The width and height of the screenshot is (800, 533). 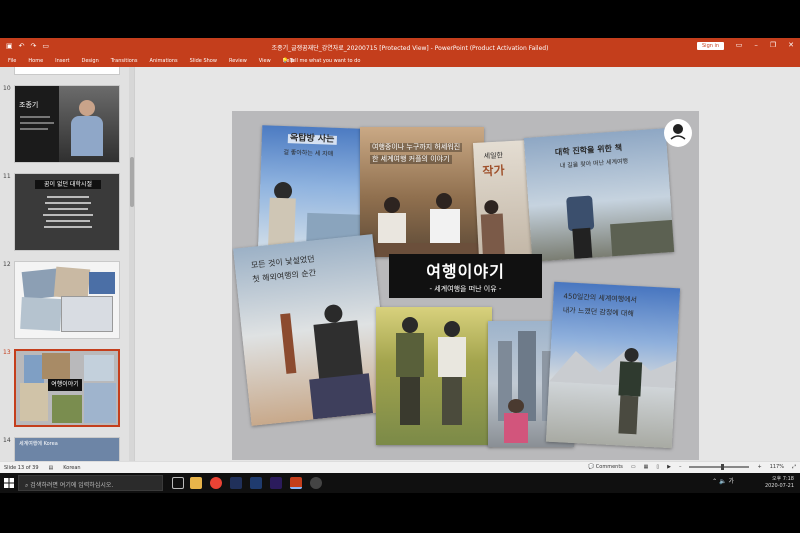 What do you see at coordinates (164, 61) in the screenshot?
I see `tab-animations: Animations` at bounding box center [164, 61].